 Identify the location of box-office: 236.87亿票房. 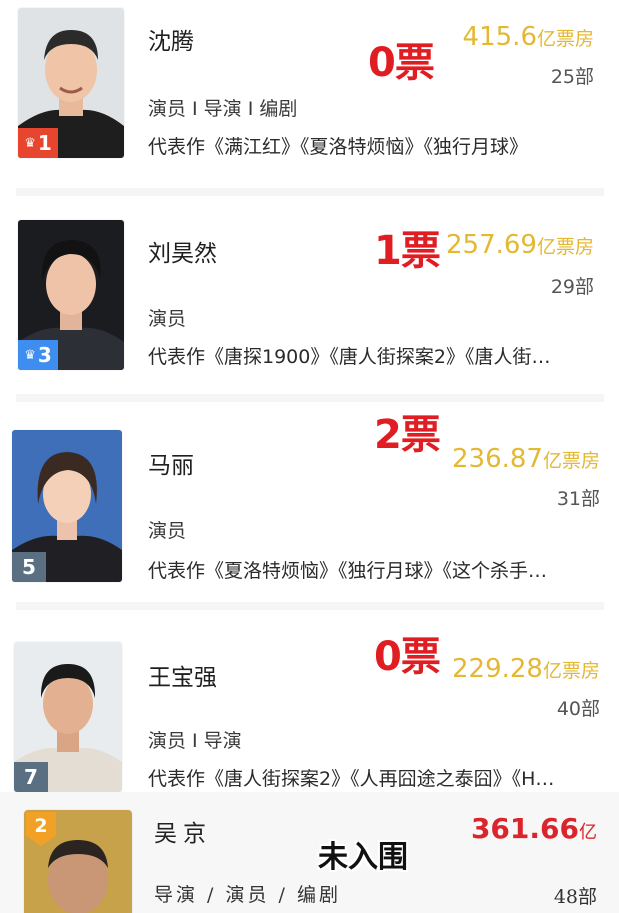
(526, 459).